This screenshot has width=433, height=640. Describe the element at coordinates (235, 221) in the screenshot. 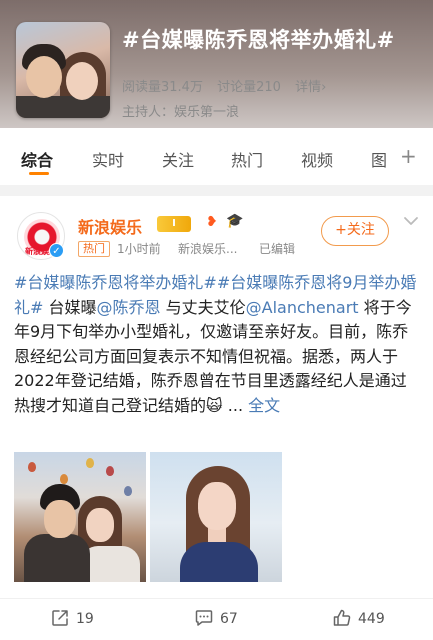

I see `graduation-cap-icon: 🎓` at that location.